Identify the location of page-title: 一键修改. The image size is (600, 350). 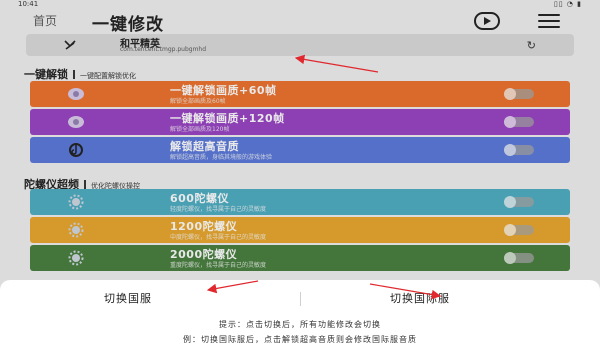
(128, 25).